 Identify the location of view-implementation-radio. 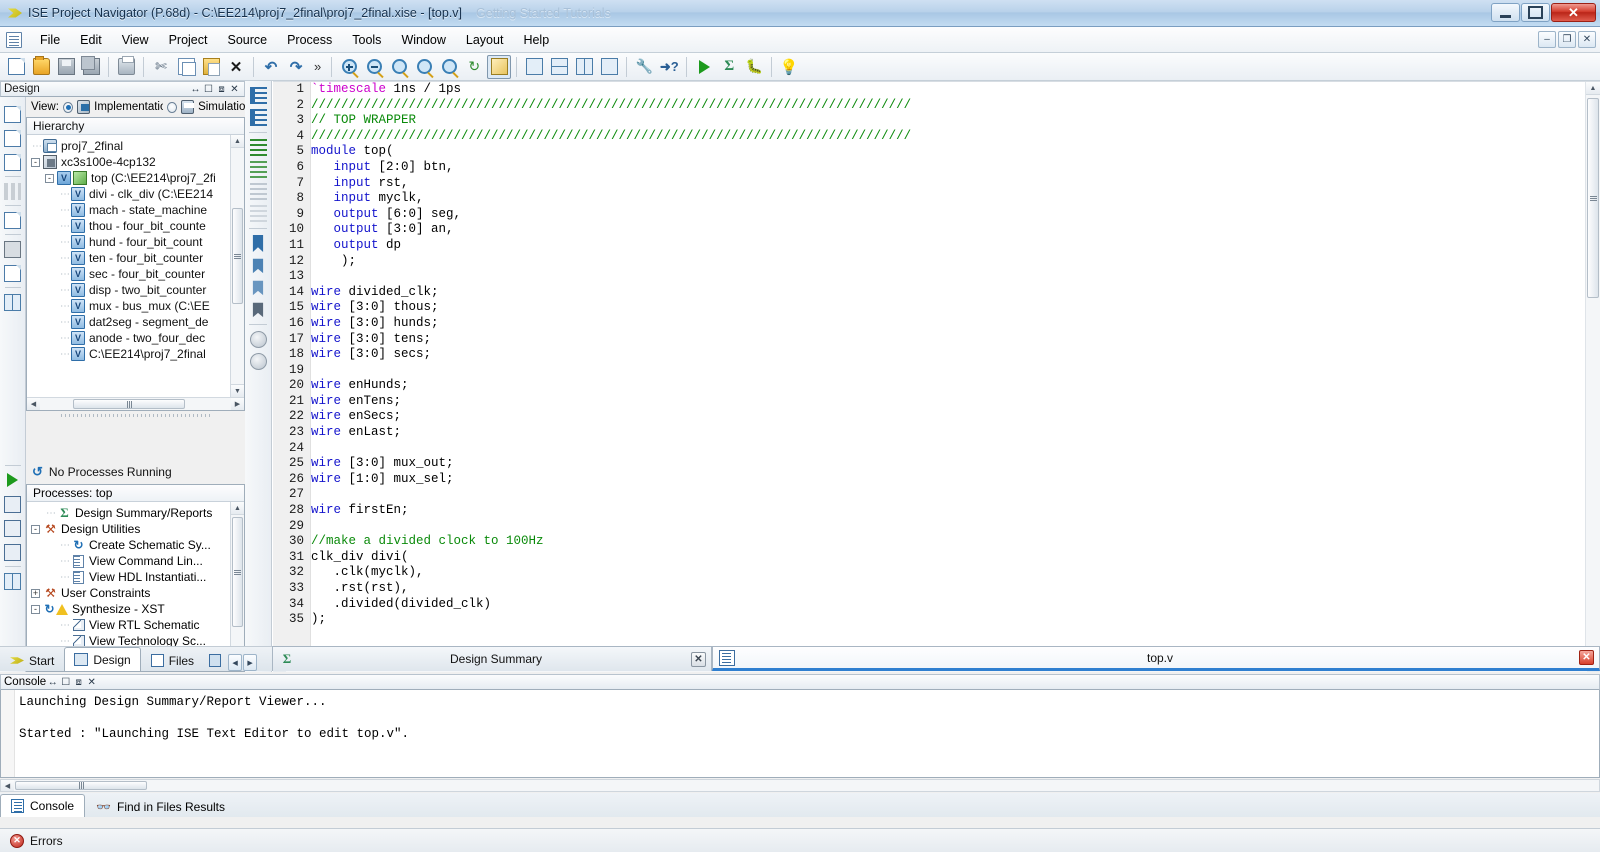
(67, 107).